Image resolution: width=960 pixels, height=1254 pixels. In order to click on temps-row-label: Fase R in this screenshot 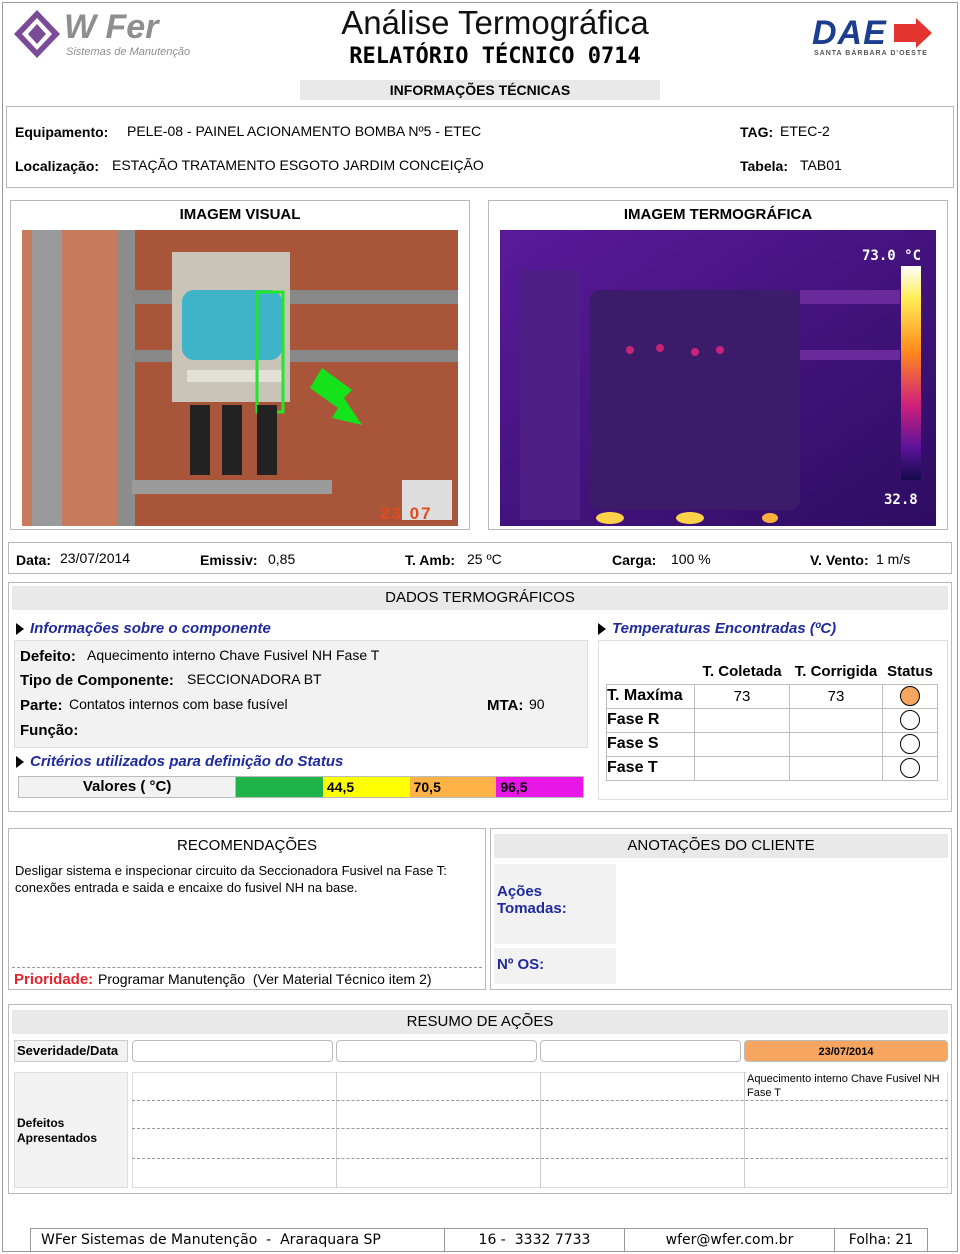, I will do `click(650, 720)`.